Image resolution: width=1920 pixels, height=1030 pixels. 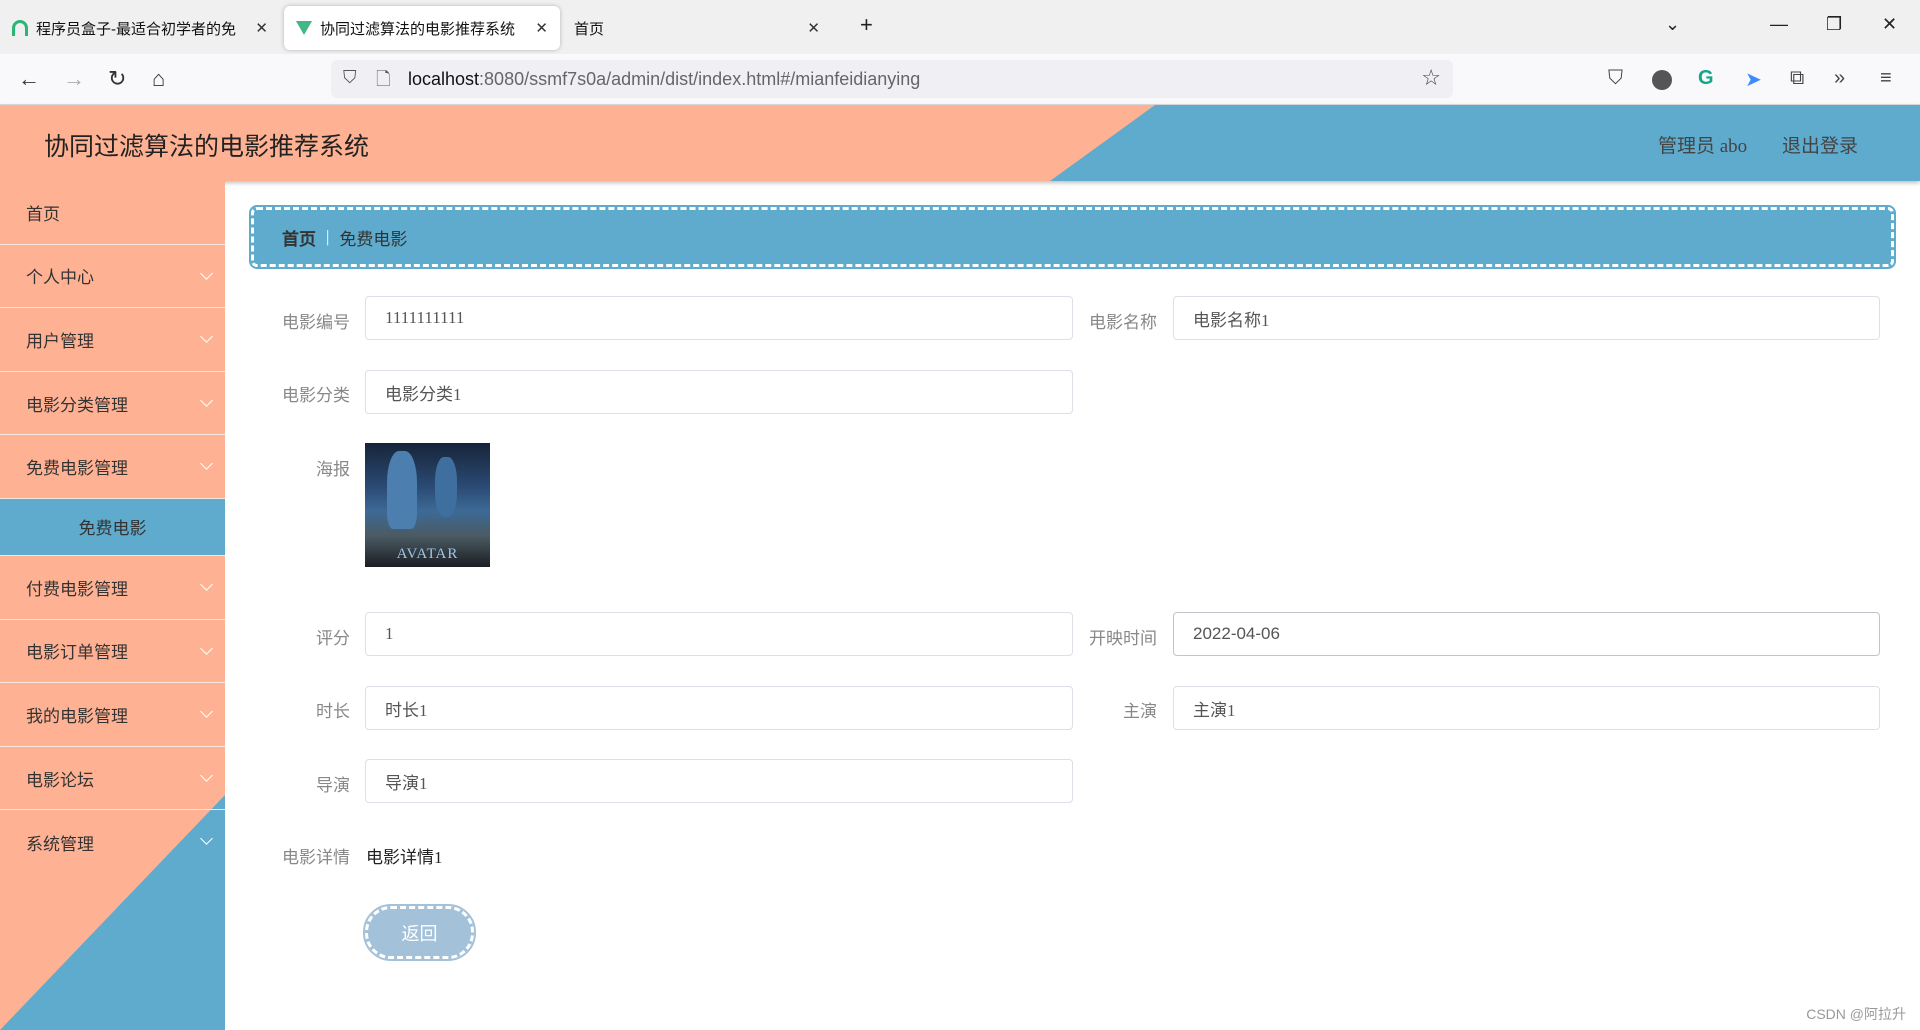 What do you see at coordinates (77, 405) in the screenshot?
I see `sidebar-item-label: 电影分类管理` at bounding box center [77, 405].